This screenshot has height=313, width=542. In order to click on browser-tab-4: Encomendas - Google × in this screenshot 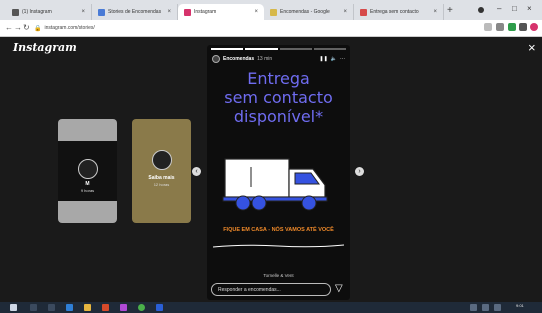, I will do `click(309, 12)`.